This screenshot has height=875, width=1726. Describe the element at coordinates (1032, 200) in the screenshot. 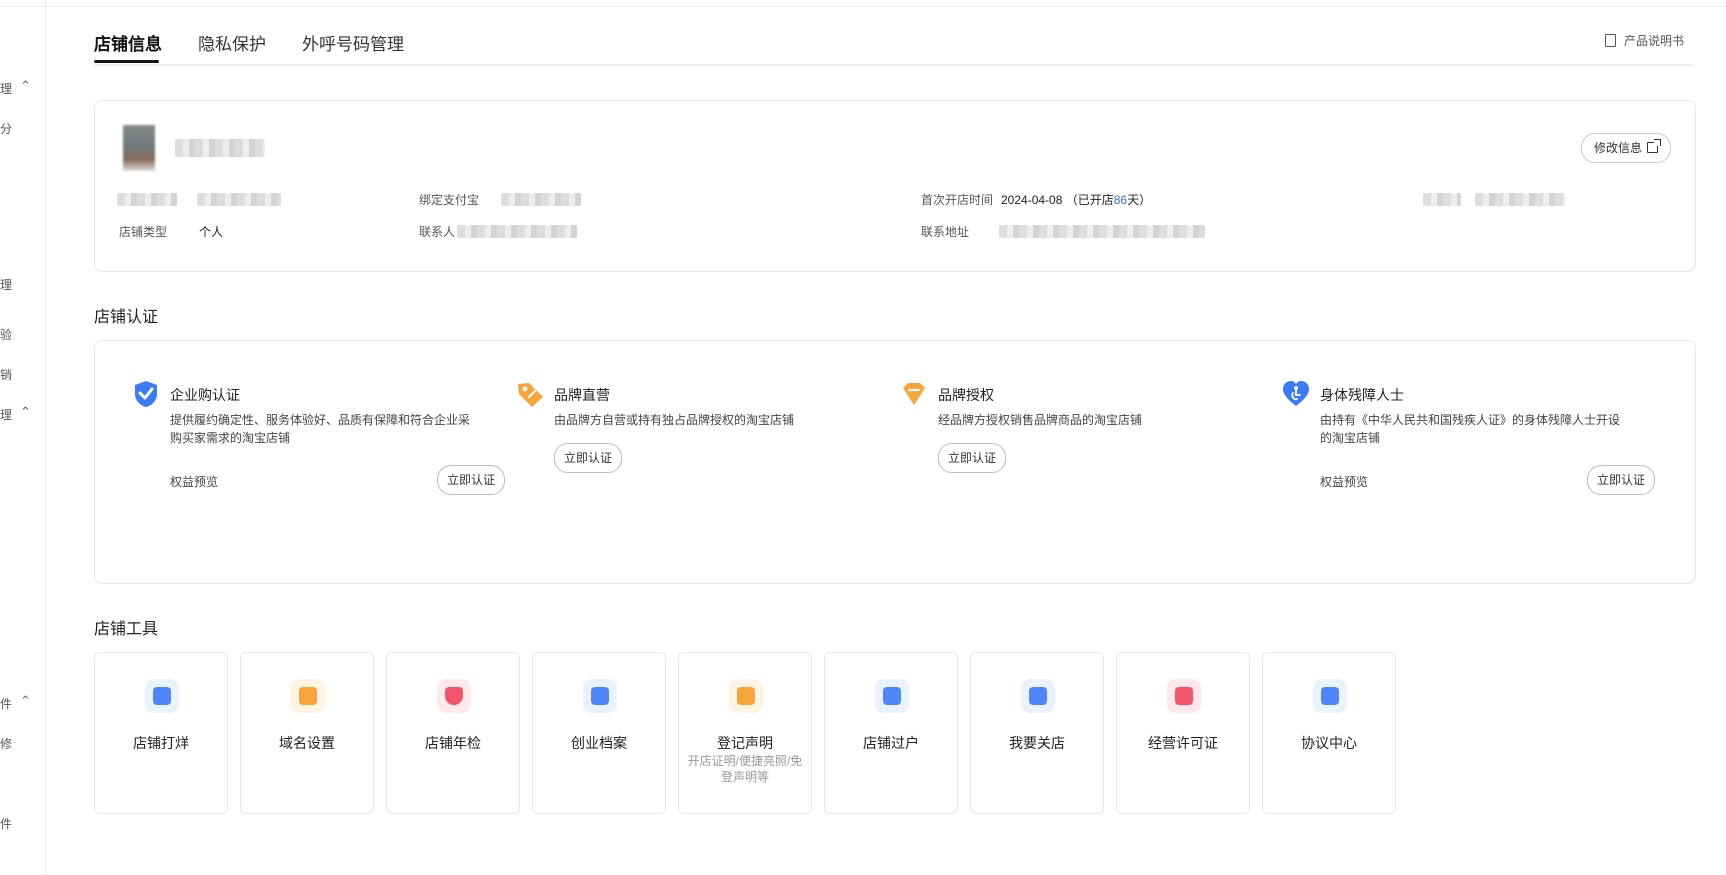

I see `first-open-date: 2024-04-08` at that location.